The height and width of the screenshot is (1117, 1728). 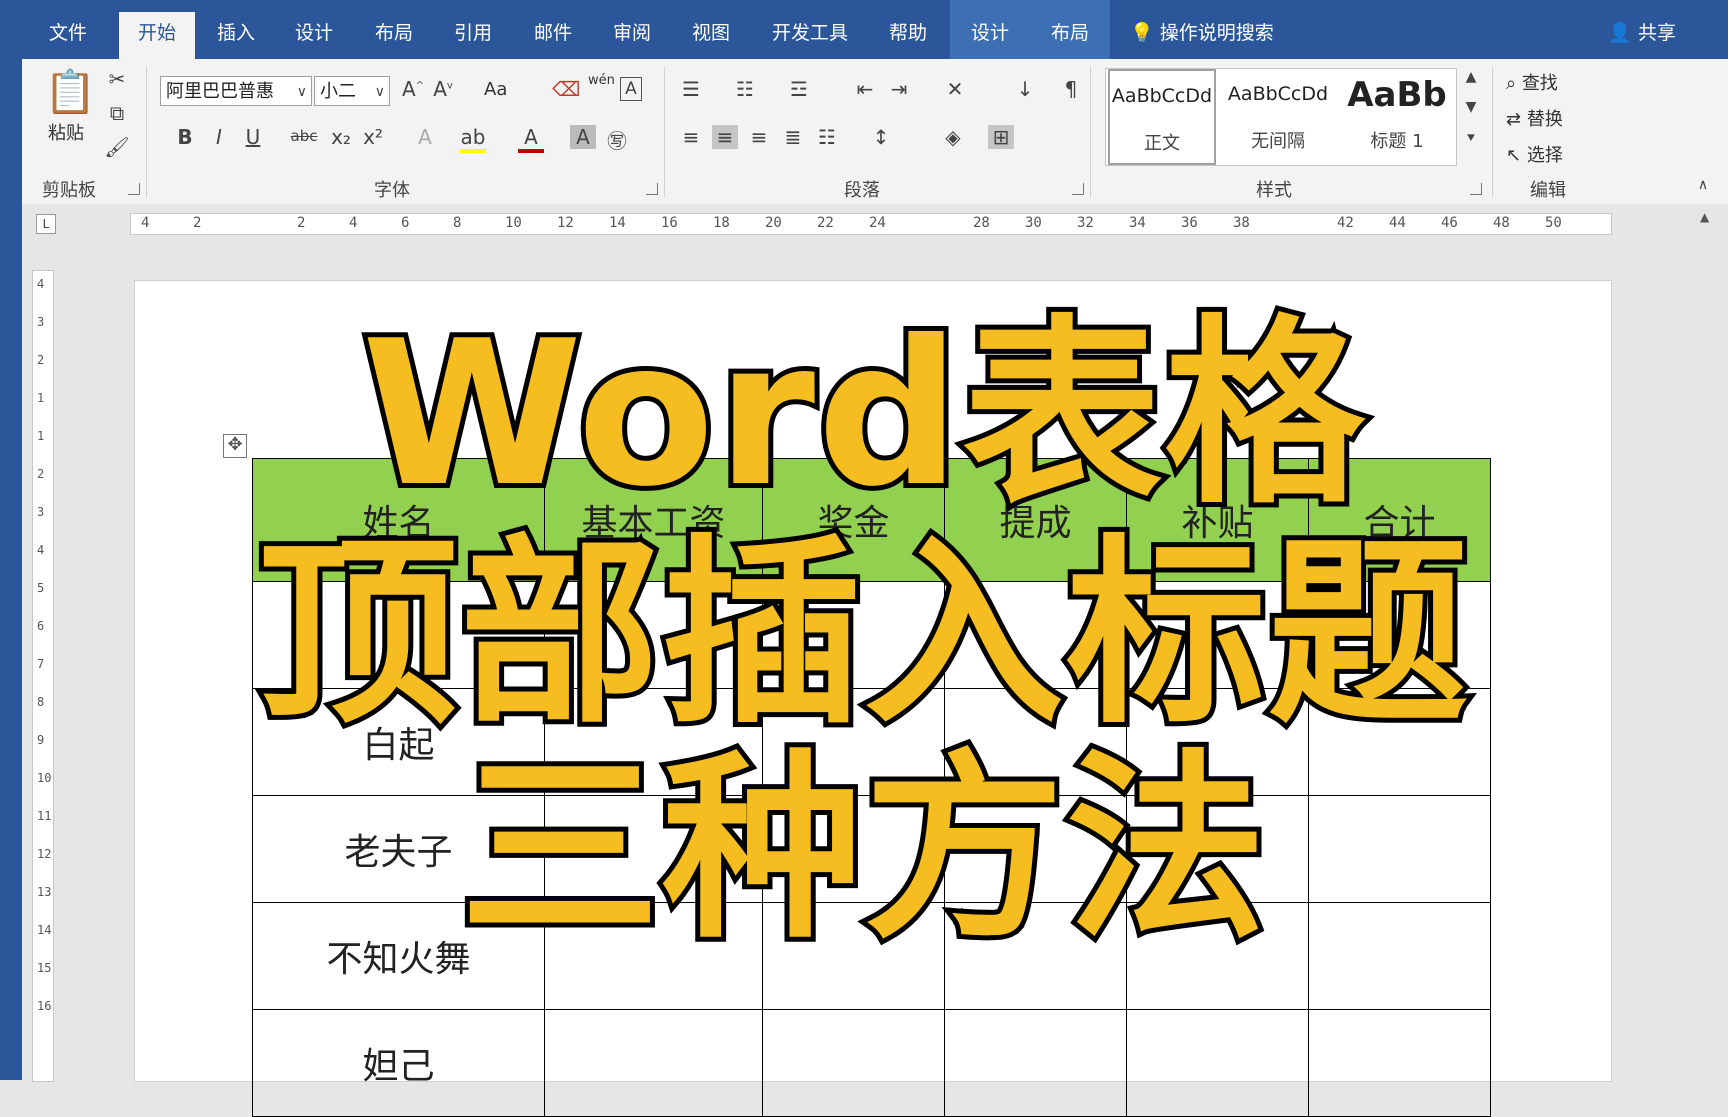 I want to click on lightbulb-icon: 💡, so click(x=1142, y=33).